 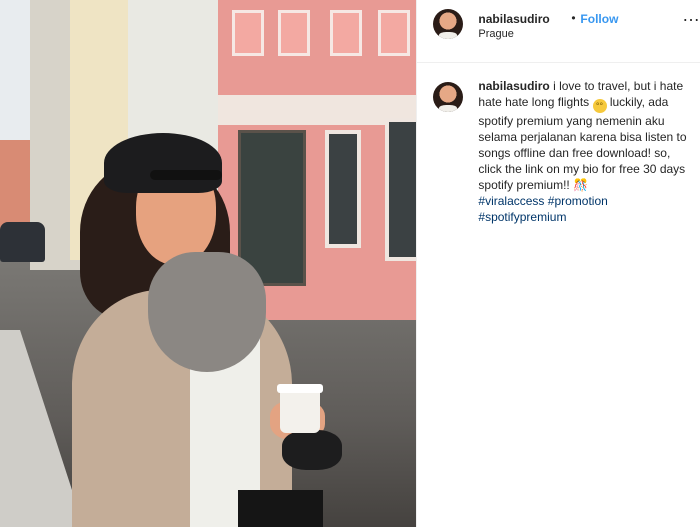 What do you see at coordinates (163, 163) in the screenshot?
I see `photo-cap` at bounding box center [163, 163].